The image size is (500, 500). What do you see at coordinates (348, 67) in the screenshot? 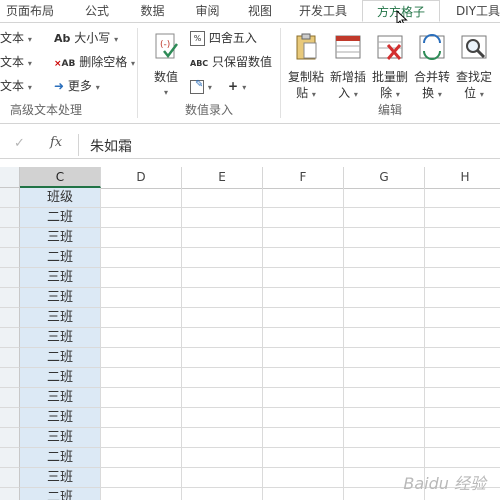
I see `insert-button: 新增插 入 ▾` at bounding box center [348, 67].